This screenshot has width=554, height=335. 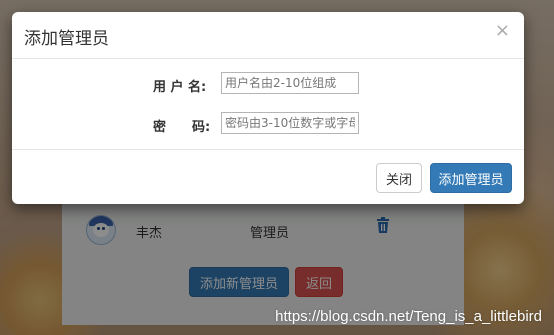 What do you see at coordinates (66, 39) in the screenshot?
I see `modal-title: 添加管理员` at bounding box center [66, 39].